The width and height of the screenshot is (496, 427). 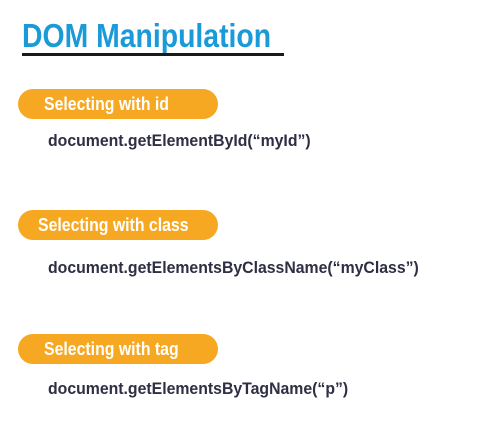 I want to click on page-title: DOM Manipulation, so click(x=147, y=35).